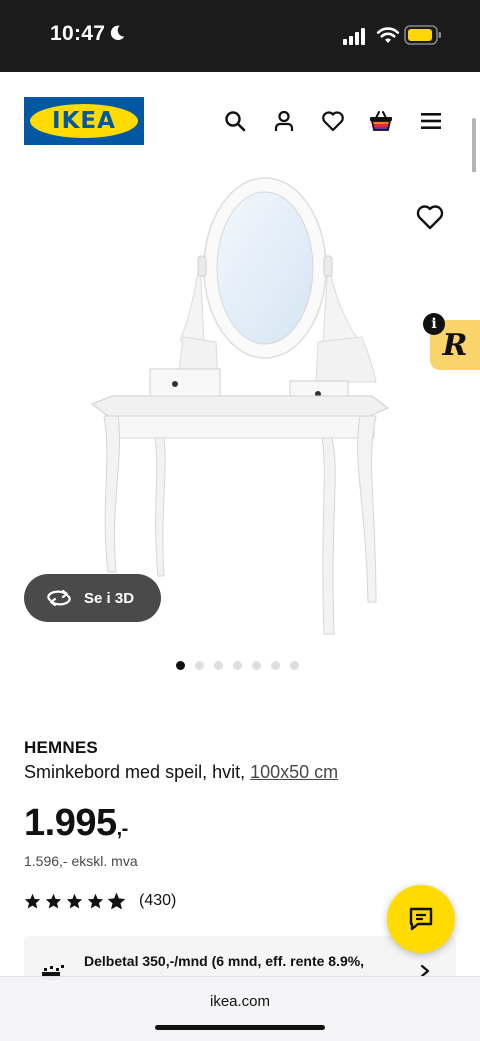  I want to click on carousel-pagination, so click(237, 665).